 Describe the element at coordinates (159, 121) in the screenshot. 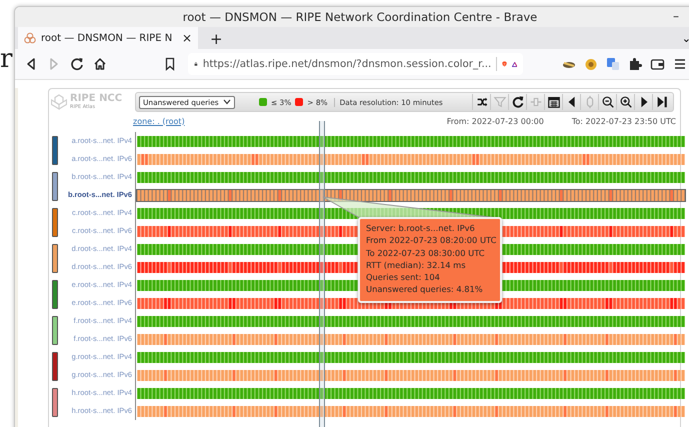

I see `zone-link: zone: . (root)` at that location.